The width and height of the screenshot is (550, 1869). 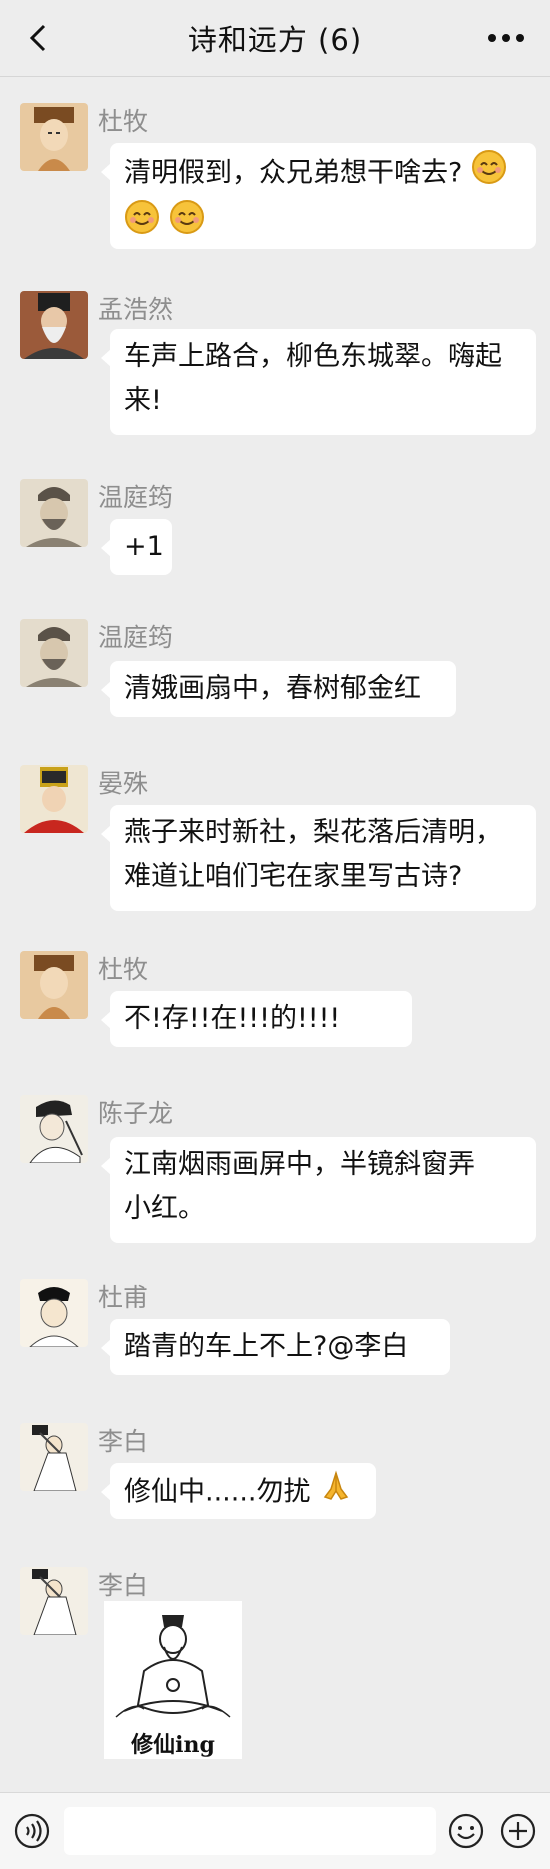 What do you see at coordinates (293, 173) in the screenshot?
I see `message-text: 清明假到，众兄弟想干啥去?` at bounding box center [293, 173].